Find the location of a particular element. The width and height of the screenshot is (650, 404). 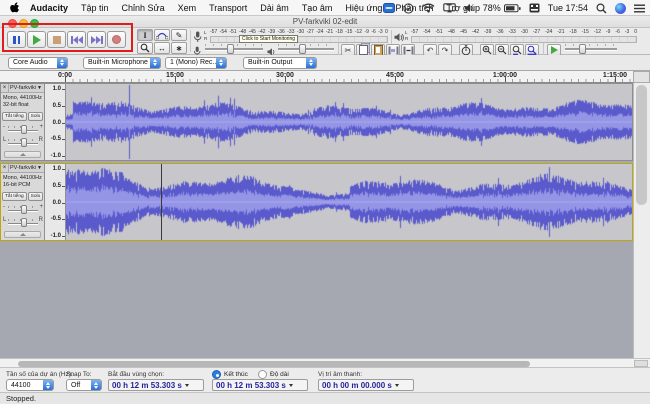

vertical-scrollbar-thumb is located at coordinates (641, 145).